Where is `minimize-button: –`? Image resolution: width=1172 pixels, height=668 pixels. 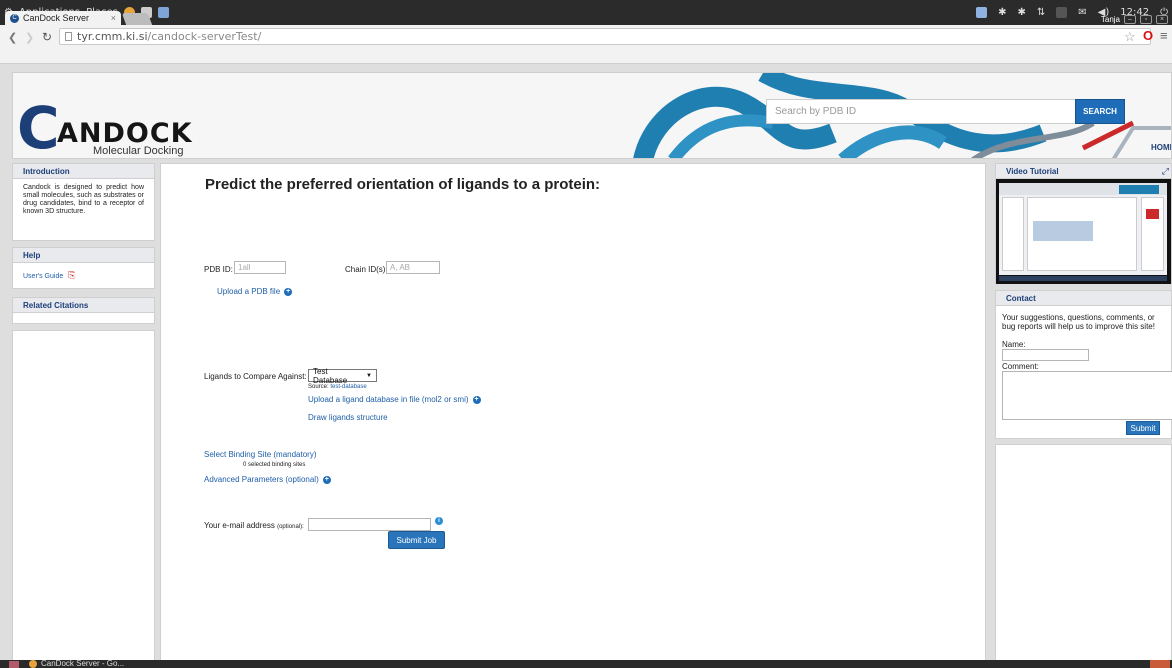 minimize-button: – is located at coordinates (1130, 19).